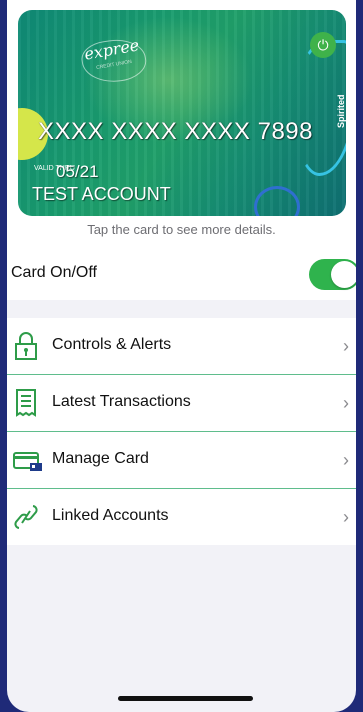 This screenshot has width=363, height=712. I want to click on home-indicator, so click(185, 698).